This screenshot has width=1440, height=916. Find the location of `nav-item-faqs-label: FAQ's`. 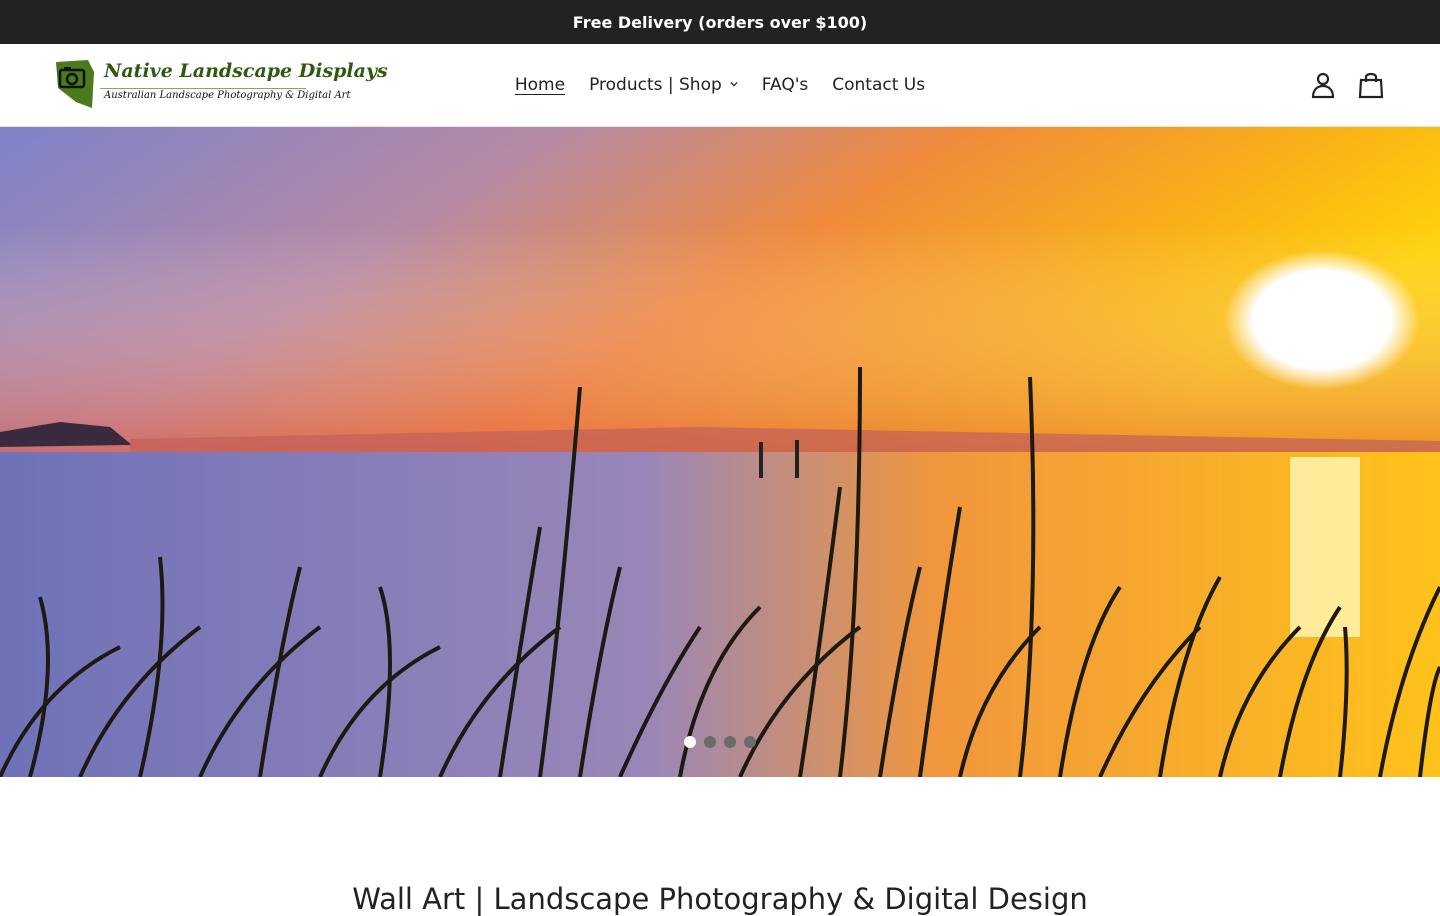

nav-item-faqs-label: FAQ's is located at coordinates (785, 85).